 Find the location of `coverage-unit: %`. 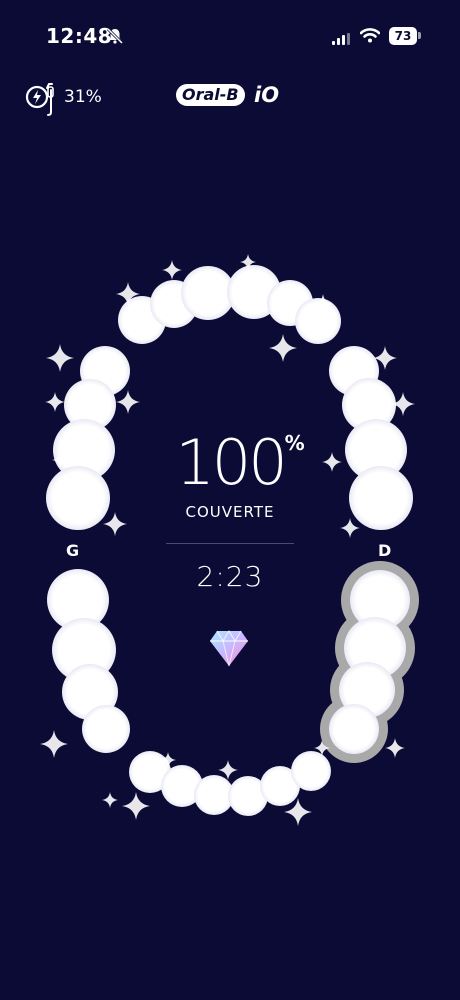

coverage-unit: % is located at coordinates (294, 443).